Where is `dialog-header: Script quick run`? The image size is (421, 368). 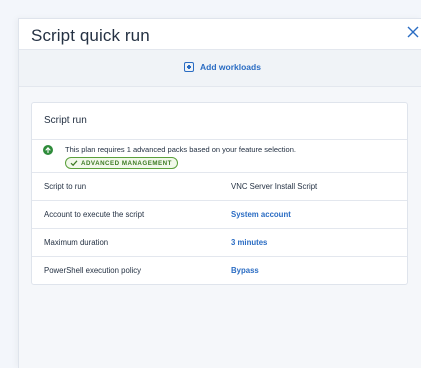 dialog-header: Script quick run is located at coordinates (220, 34).